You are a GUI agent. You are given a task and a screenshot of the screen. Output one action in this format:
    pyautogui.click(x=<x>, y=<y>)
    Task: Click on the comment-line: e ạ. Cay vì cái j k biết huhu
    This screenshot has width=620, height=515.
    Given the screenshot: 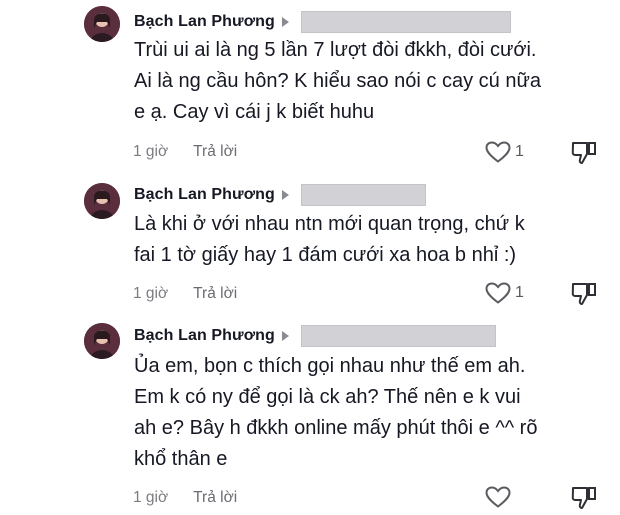 What is the action you would take?
    pyautogui.click(x=254, y=112)
    